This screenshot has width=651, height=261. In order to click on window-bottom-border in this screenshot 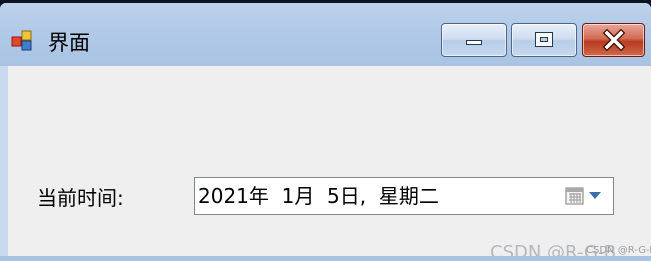, I will do `click(325, 258)`.